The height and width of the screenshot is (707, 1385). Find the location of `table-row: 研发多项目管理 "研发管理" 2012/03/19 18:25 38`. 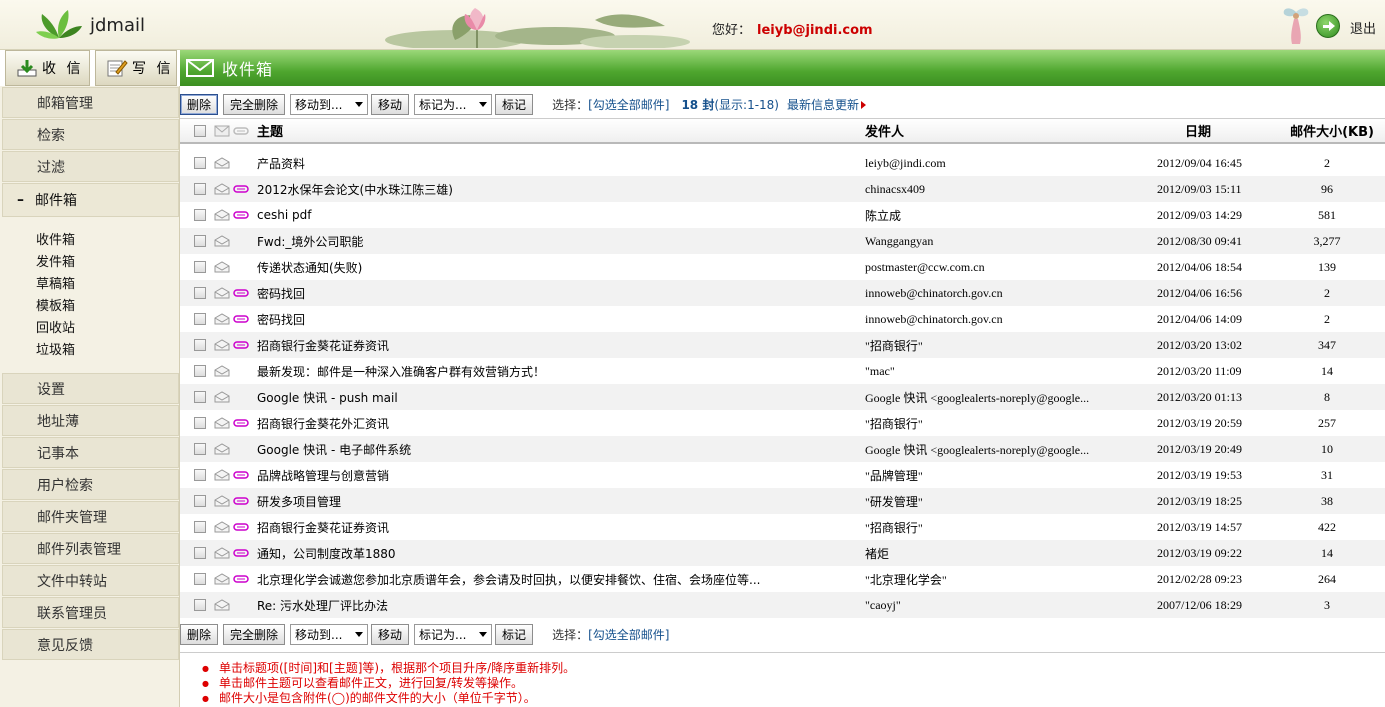

table-row: 研发多项目管理 "研发管理" 2012/03/19 18:25 38 is located at coordinates (782, 501).